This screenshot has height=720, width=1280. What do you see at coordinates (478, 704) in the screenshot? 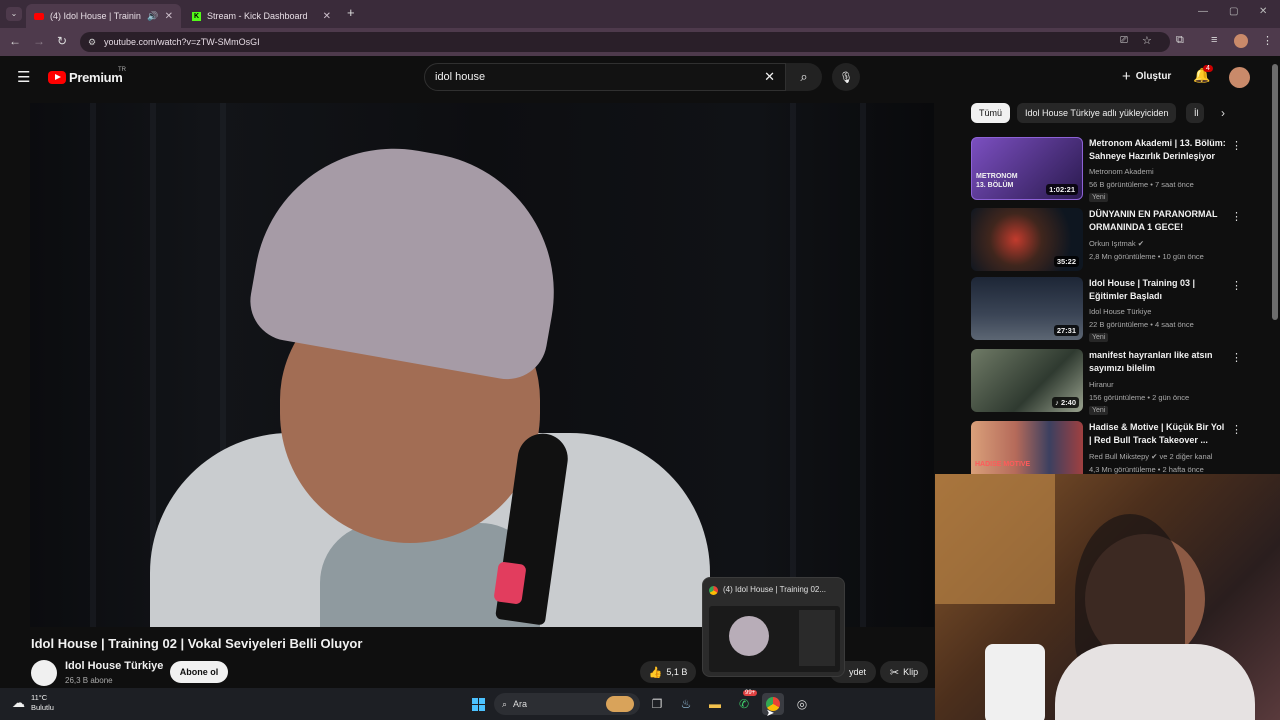
I see `windows-start-icon` at bounding box center [478, 704].